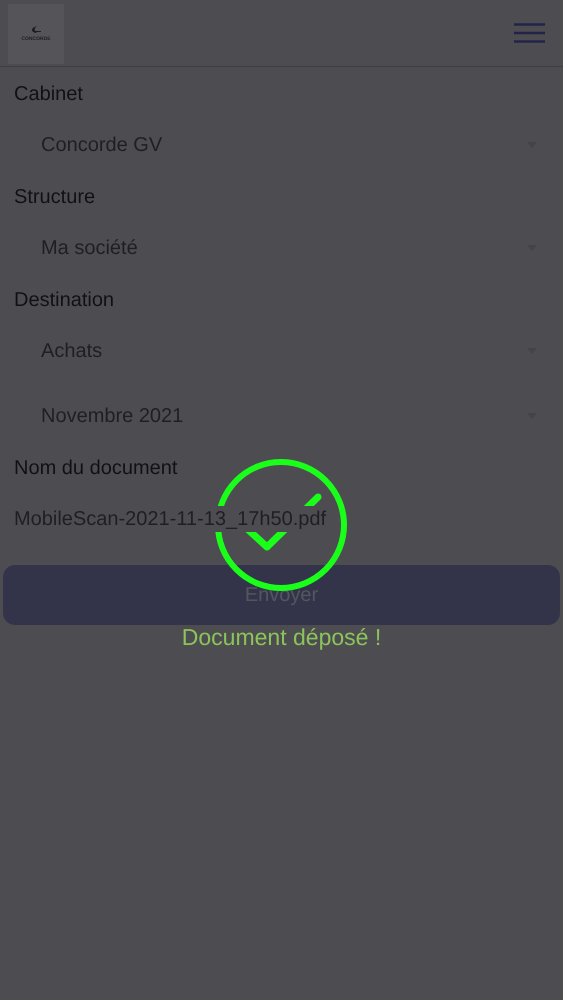 This screenshot has height=1000, width=563. I want to click on field-label: Nom du document, so click(95, 468).